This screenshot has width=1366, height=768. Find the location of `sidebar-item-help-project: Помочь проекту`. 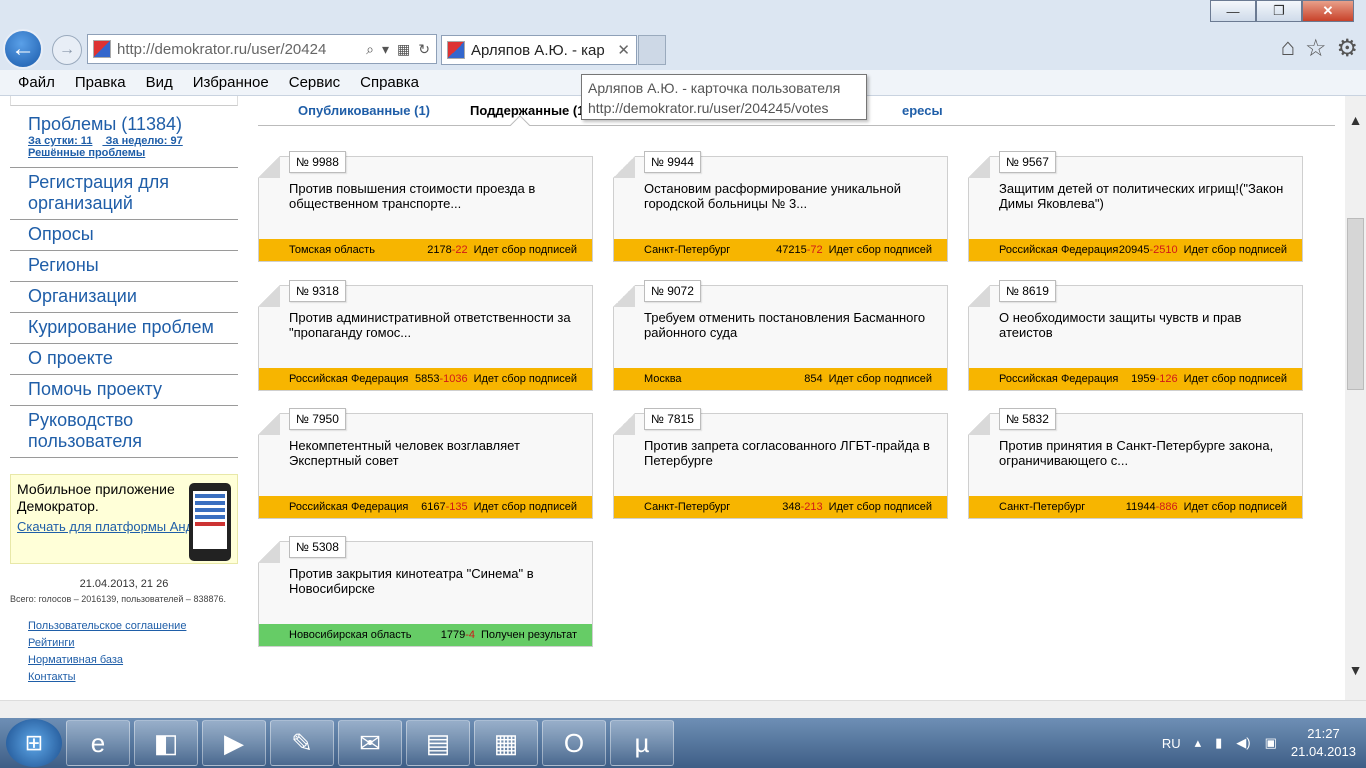

sidebar-item-help-project: Помочь проекту is located at coordinates (124, 390).